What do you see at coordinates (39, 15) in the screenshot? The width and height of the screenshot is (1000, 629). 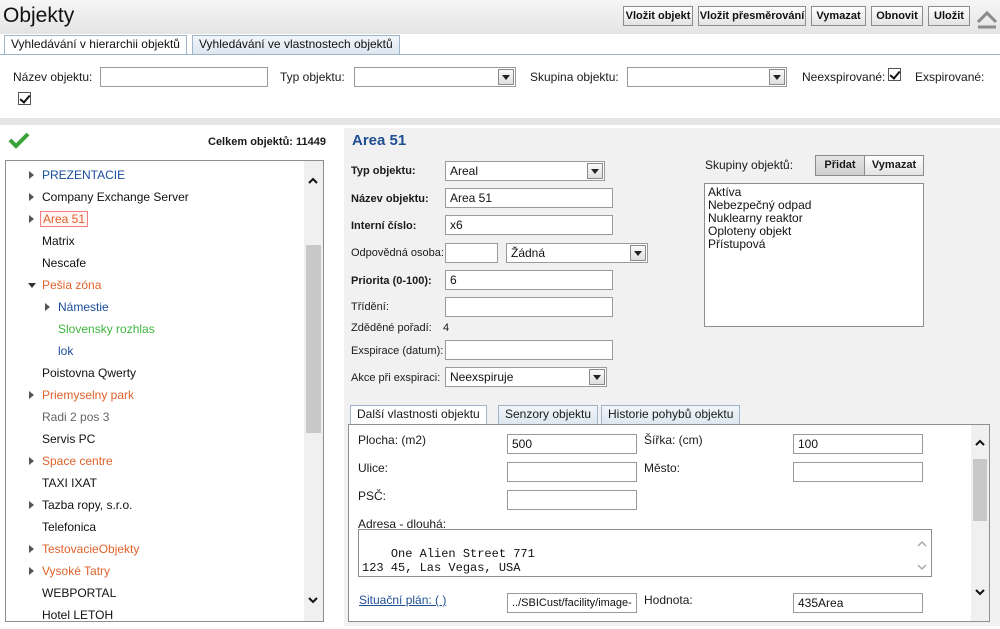 I see `page-title: Objekty` at bounding box center [39, 15].